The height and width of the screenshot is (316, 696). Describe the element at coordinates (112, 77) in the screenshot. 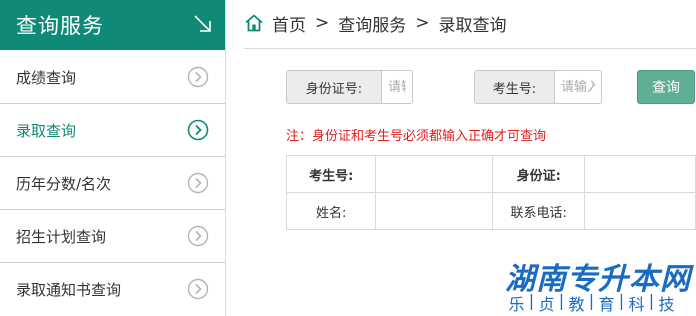

I see `sidebar-item-score: 成绩查询` at that location.